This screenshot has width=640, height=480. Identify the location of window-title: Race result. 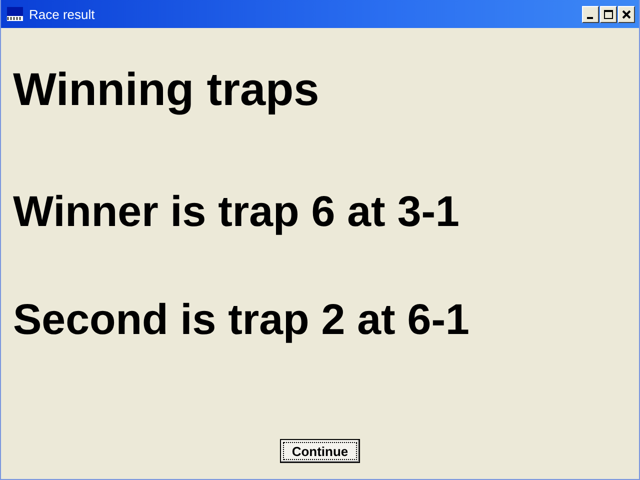
(62, 14).